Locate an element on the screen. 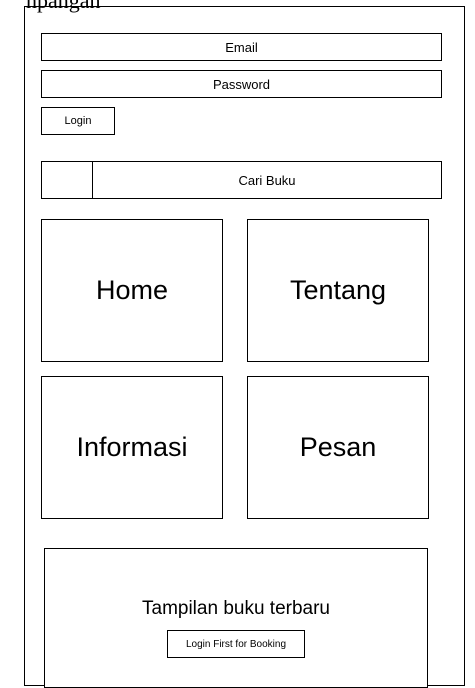  search-label: Cari Buku is located at coordinates (267, 180).